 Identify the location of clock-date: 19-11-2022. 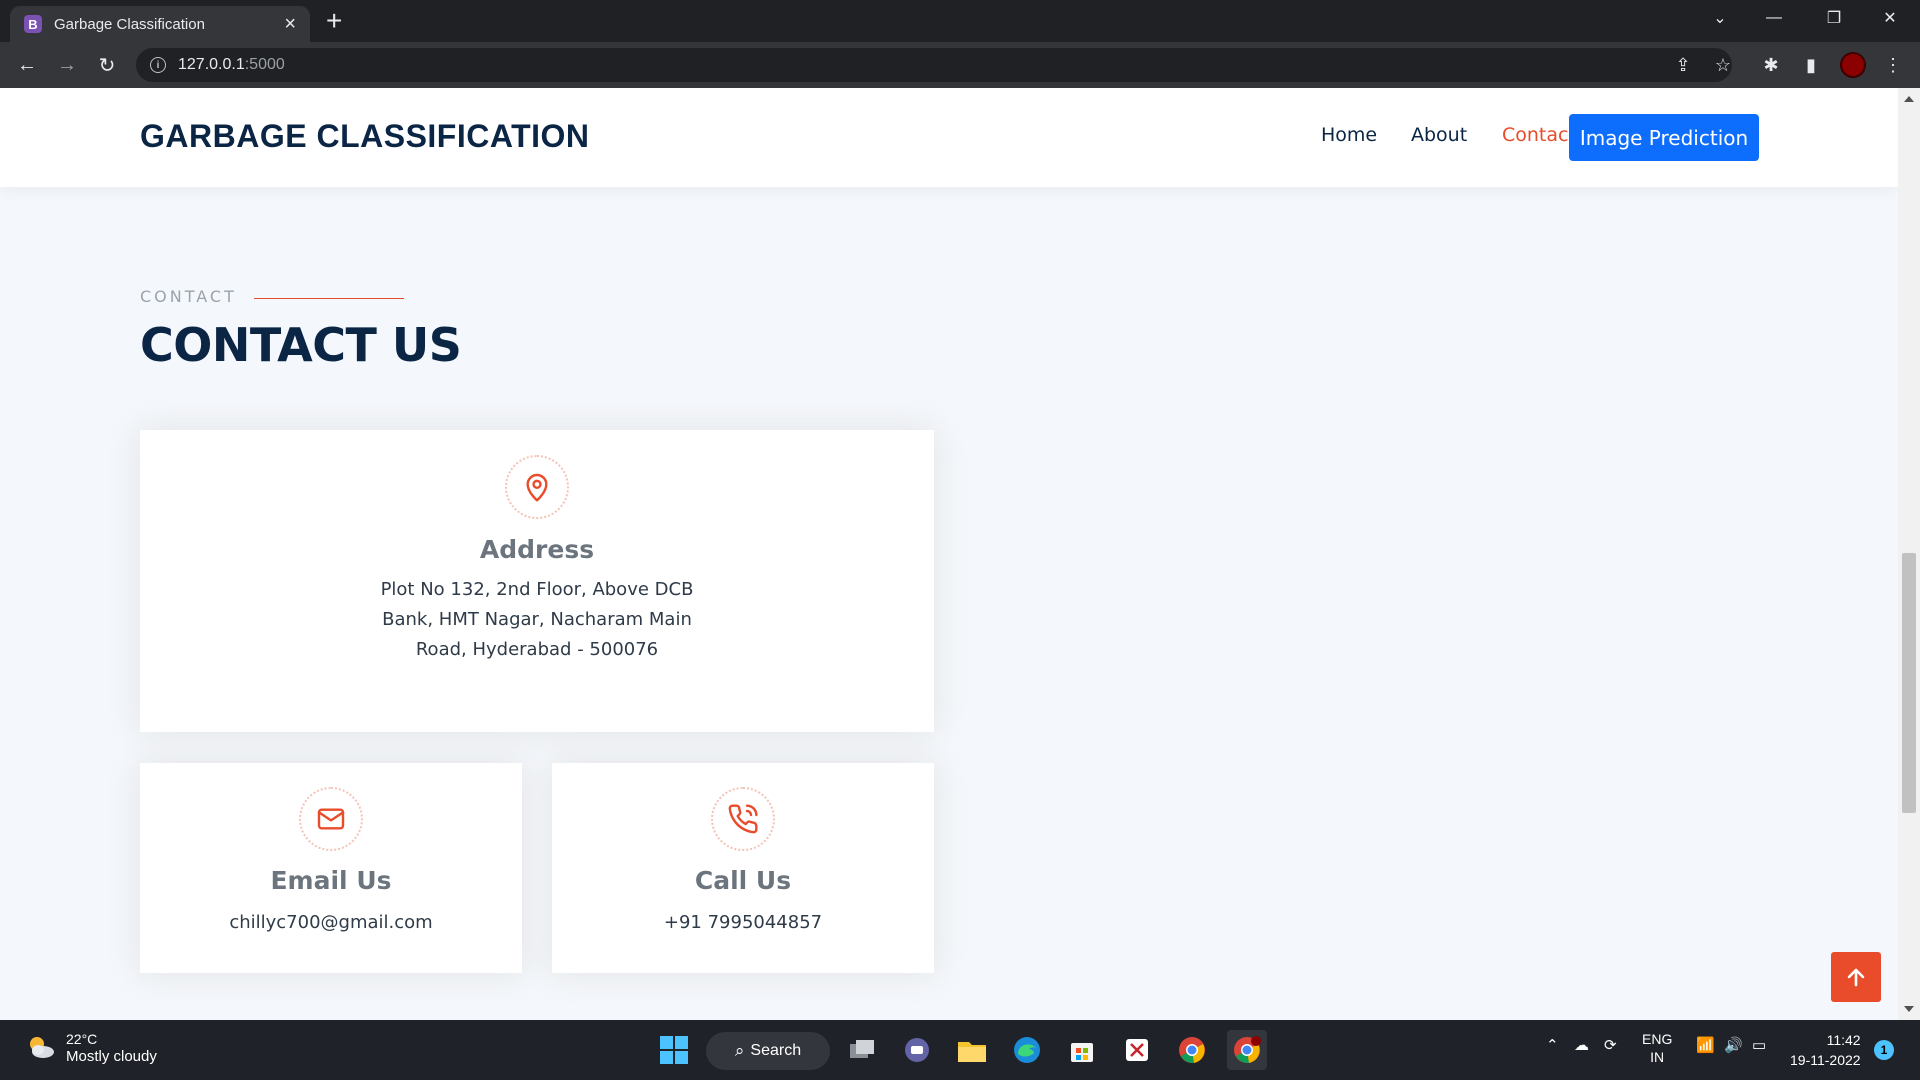
(1825, 1060).